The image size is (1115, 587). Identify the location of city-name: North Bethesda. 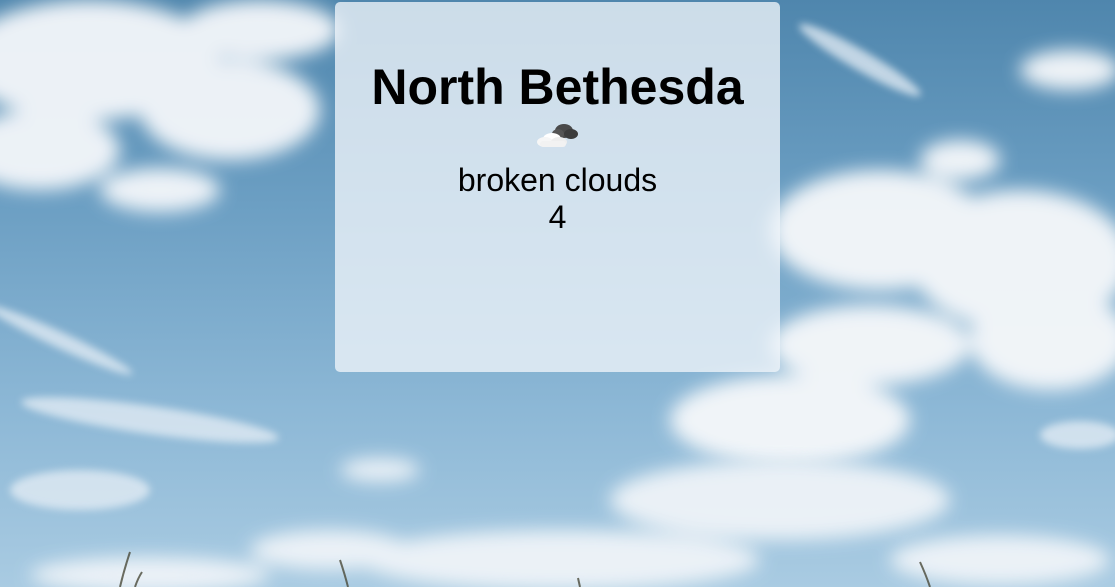
(557, 87).